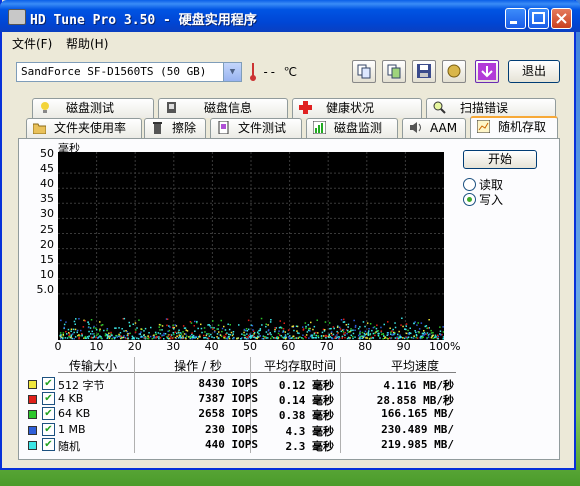 The height and width of the screenshot is (486, 580). What do you see at coordinates (424, 71) in the screenshot?
I see `save-button` at bounding box center [424, 71].